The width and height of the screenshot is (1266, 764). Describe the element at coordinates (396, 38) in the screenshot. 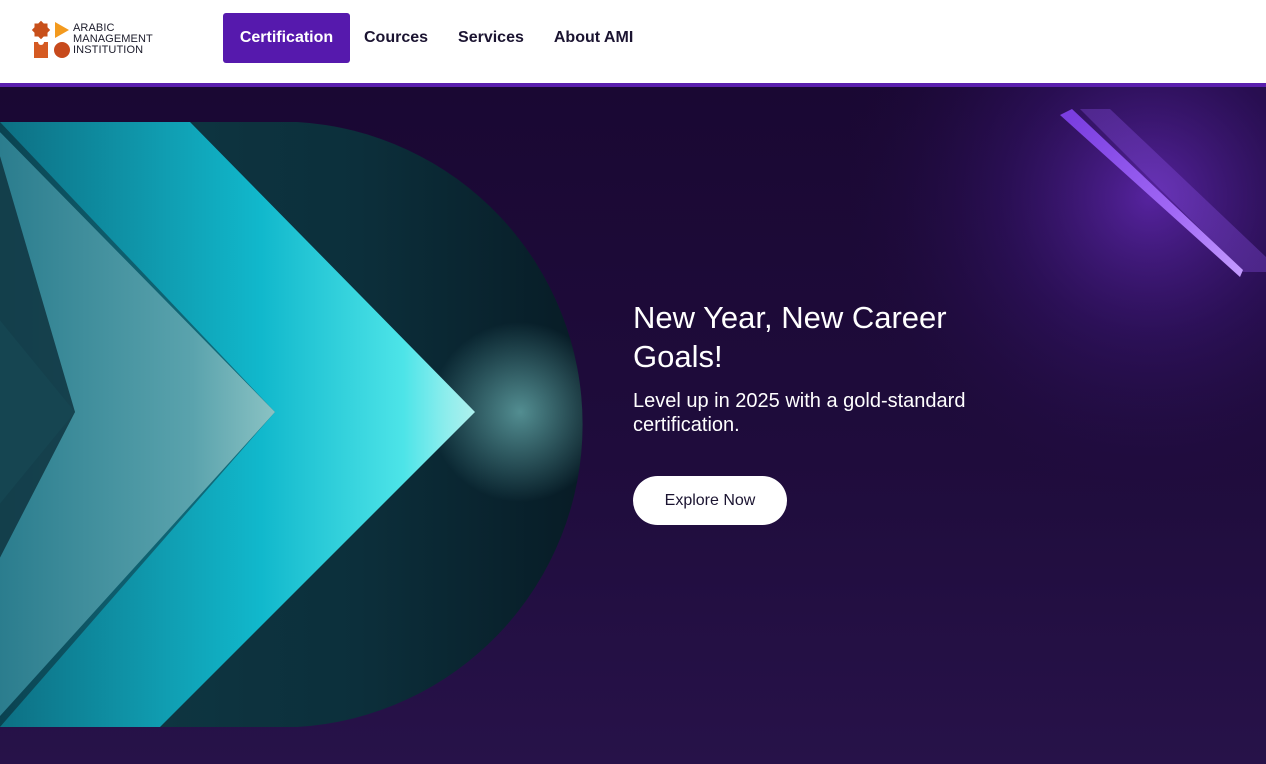

I see `nav-item-cources: Cources` at that location.